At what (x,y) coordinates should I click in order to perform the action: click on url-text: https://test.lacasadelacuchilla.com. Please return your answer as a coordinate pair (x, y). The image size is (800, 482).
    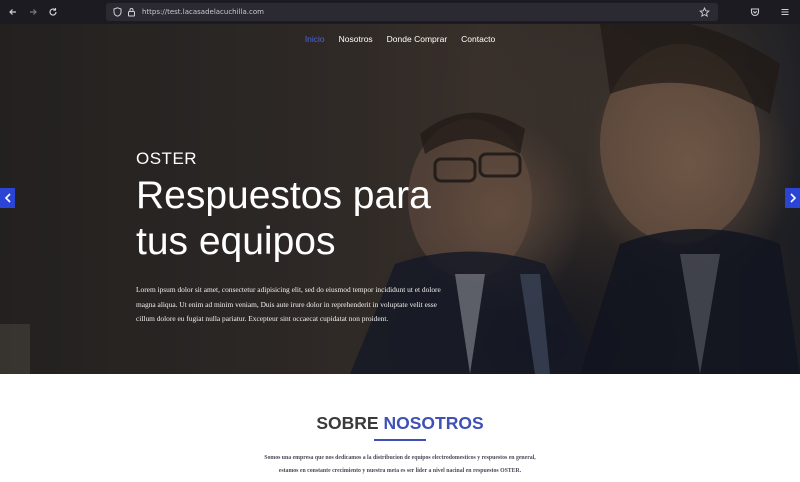
    Looking at the image, I should click on (203, 12).